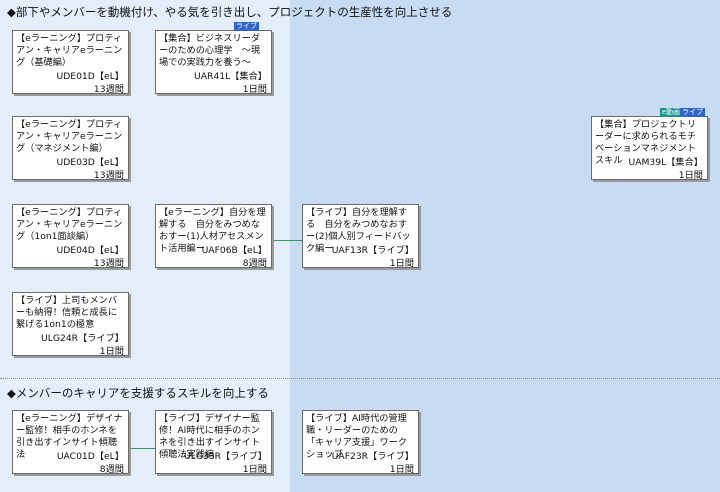 This screenshot has height=492, width=720. Describe the element at coordinates (82, 338) in the screenshot. I see `course-code: ULG24R【ライブ】` at that location.